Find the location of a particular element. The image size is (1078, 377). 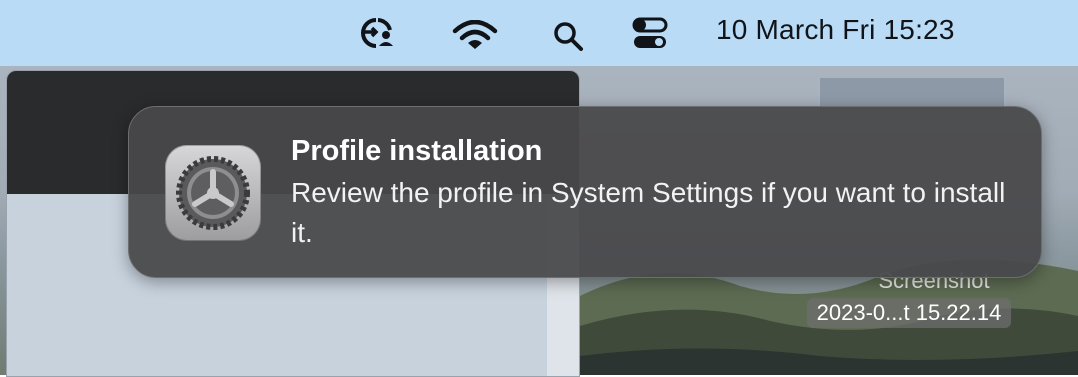

system-settings-gear-icon is located at coordinates (213, 193).